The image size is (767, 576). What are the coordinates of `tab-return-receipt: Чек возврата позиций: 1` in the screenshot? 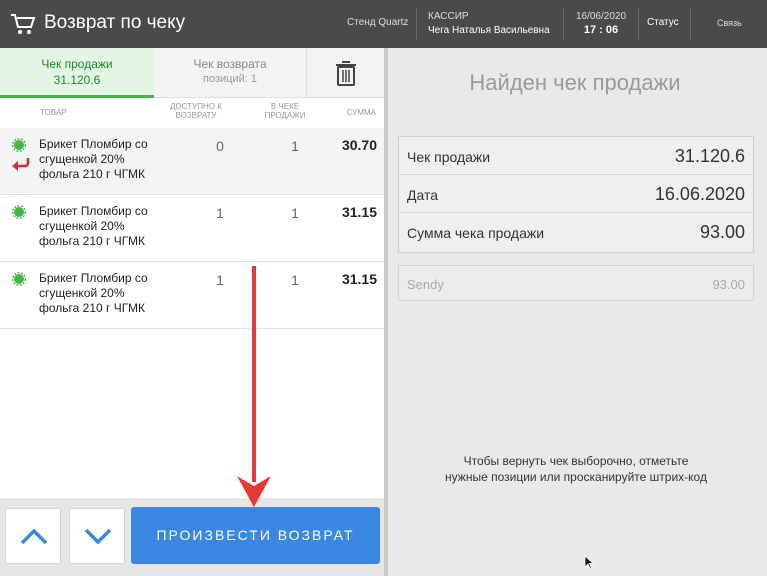 It's located at (230, 73).